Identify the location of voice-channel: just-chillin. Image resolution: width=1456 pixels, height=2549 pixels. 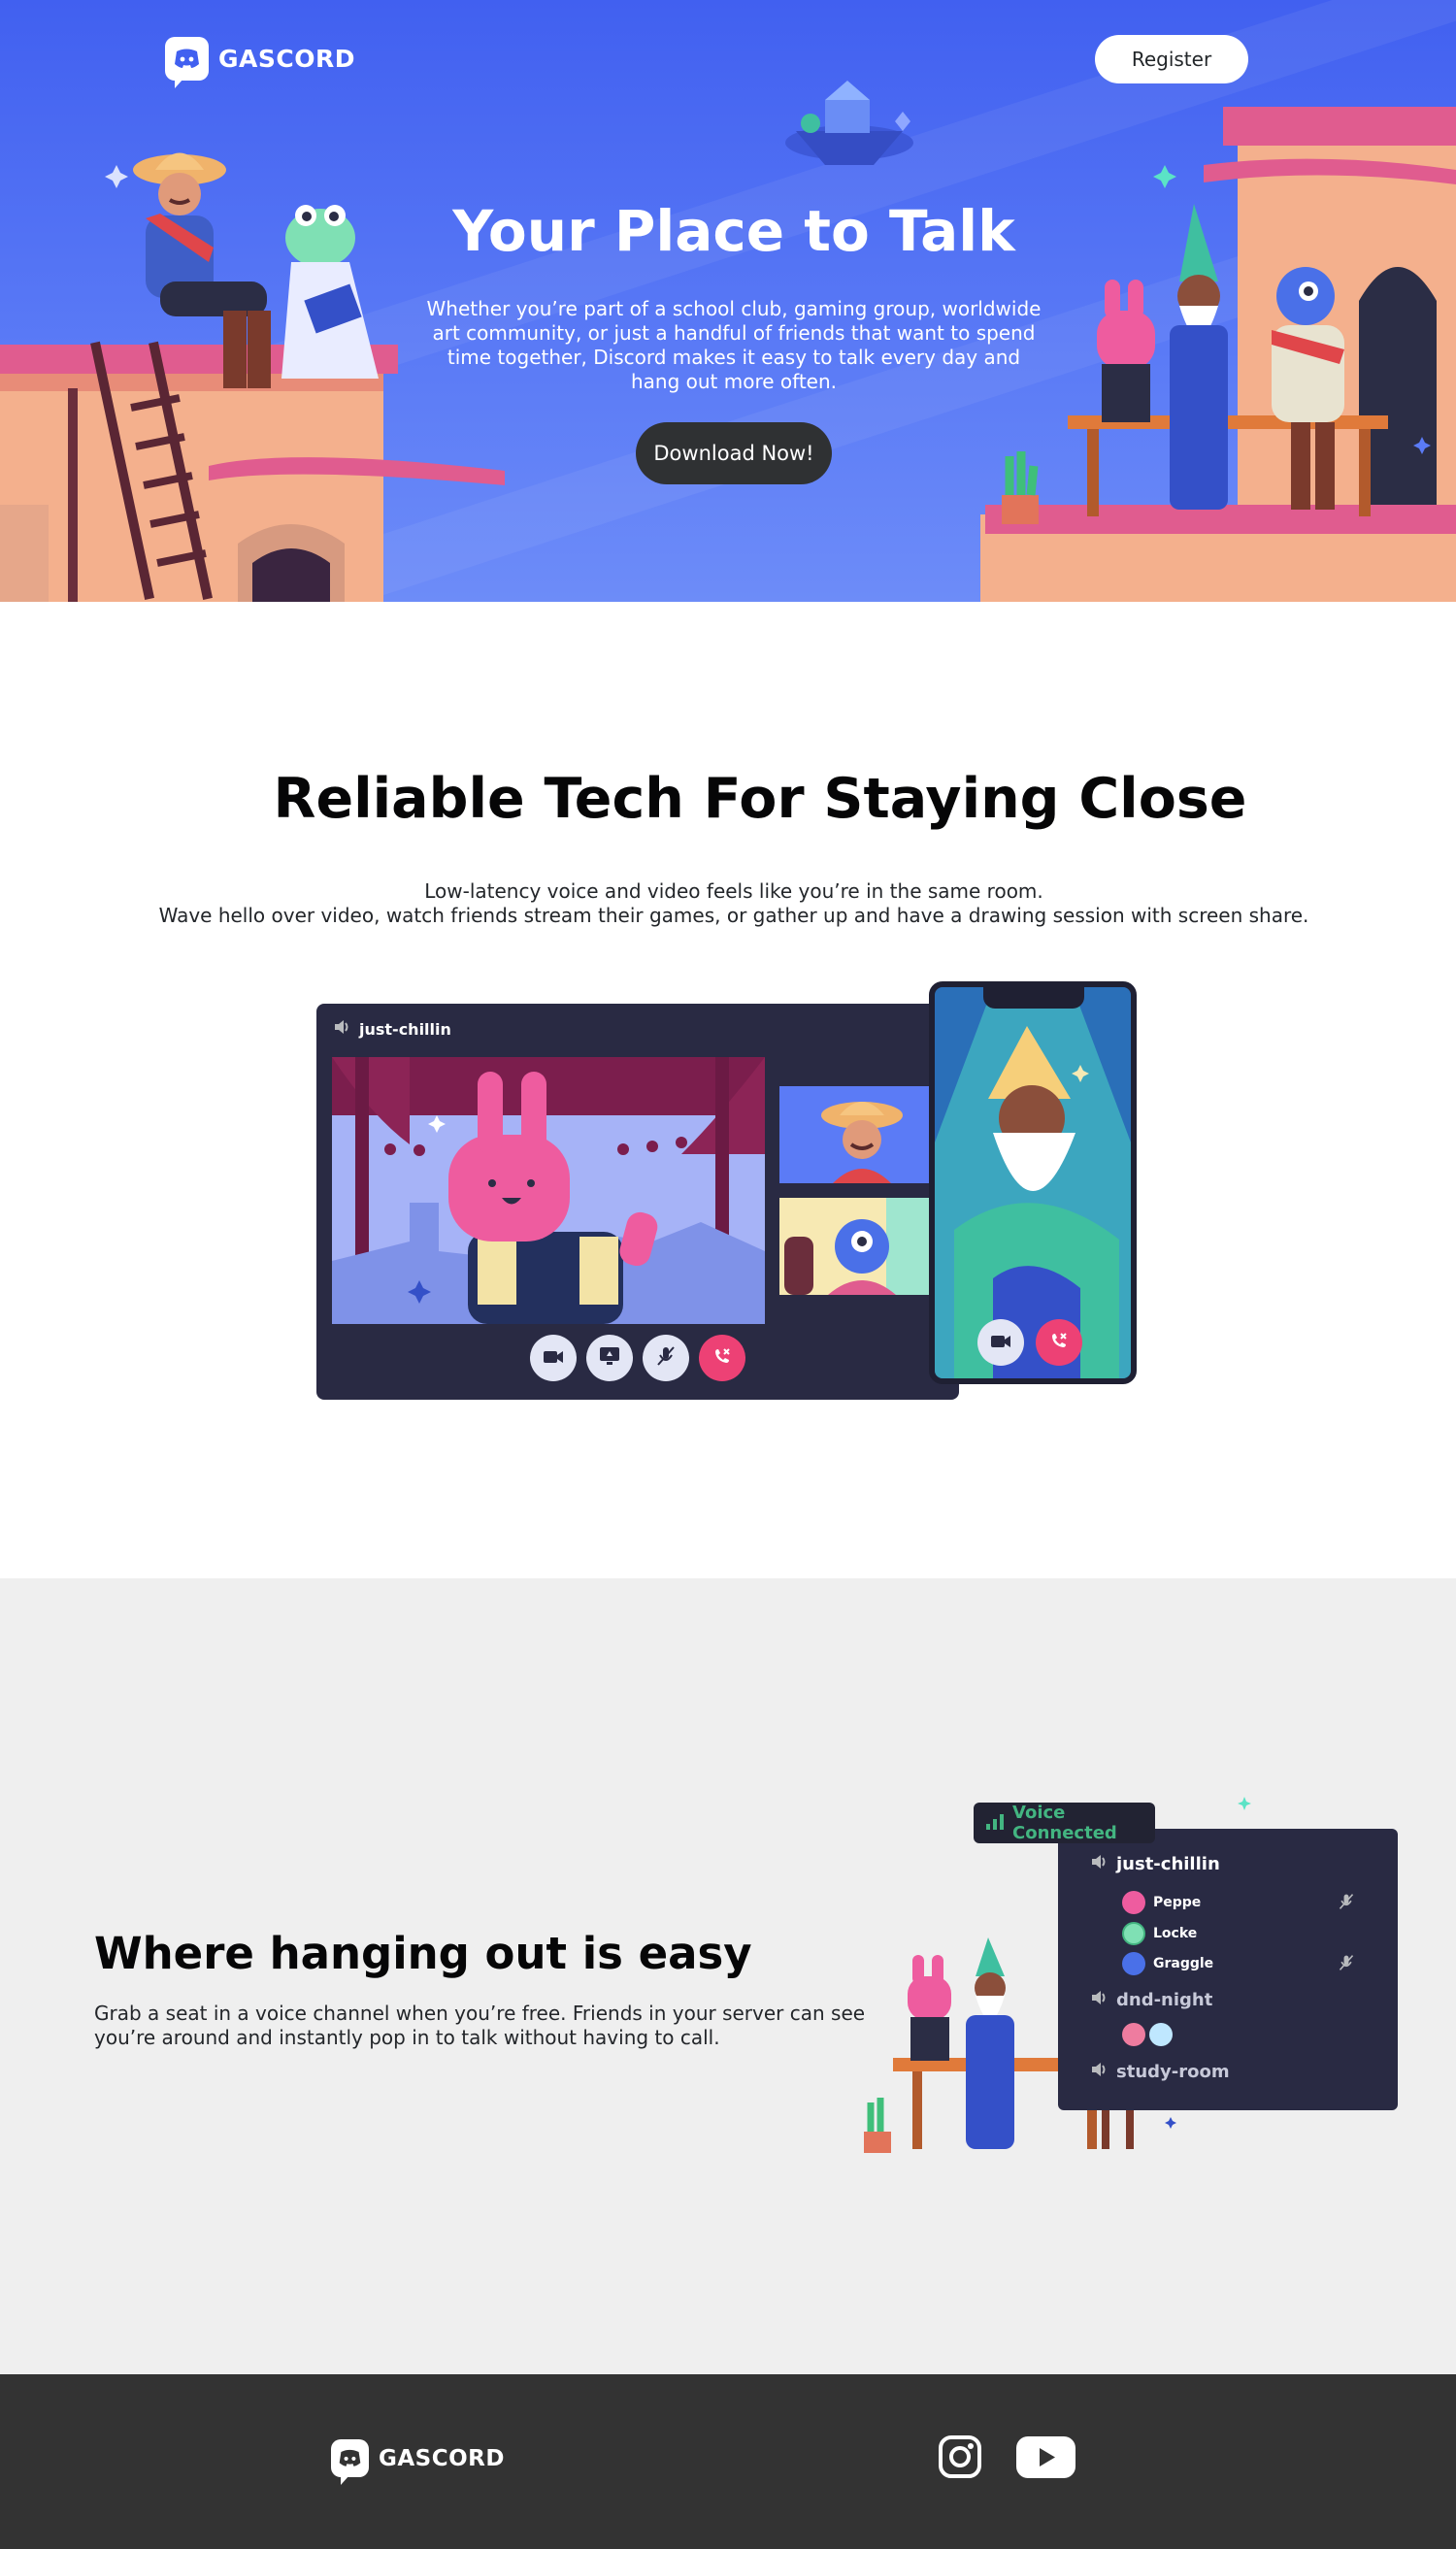
(1155, 1864).